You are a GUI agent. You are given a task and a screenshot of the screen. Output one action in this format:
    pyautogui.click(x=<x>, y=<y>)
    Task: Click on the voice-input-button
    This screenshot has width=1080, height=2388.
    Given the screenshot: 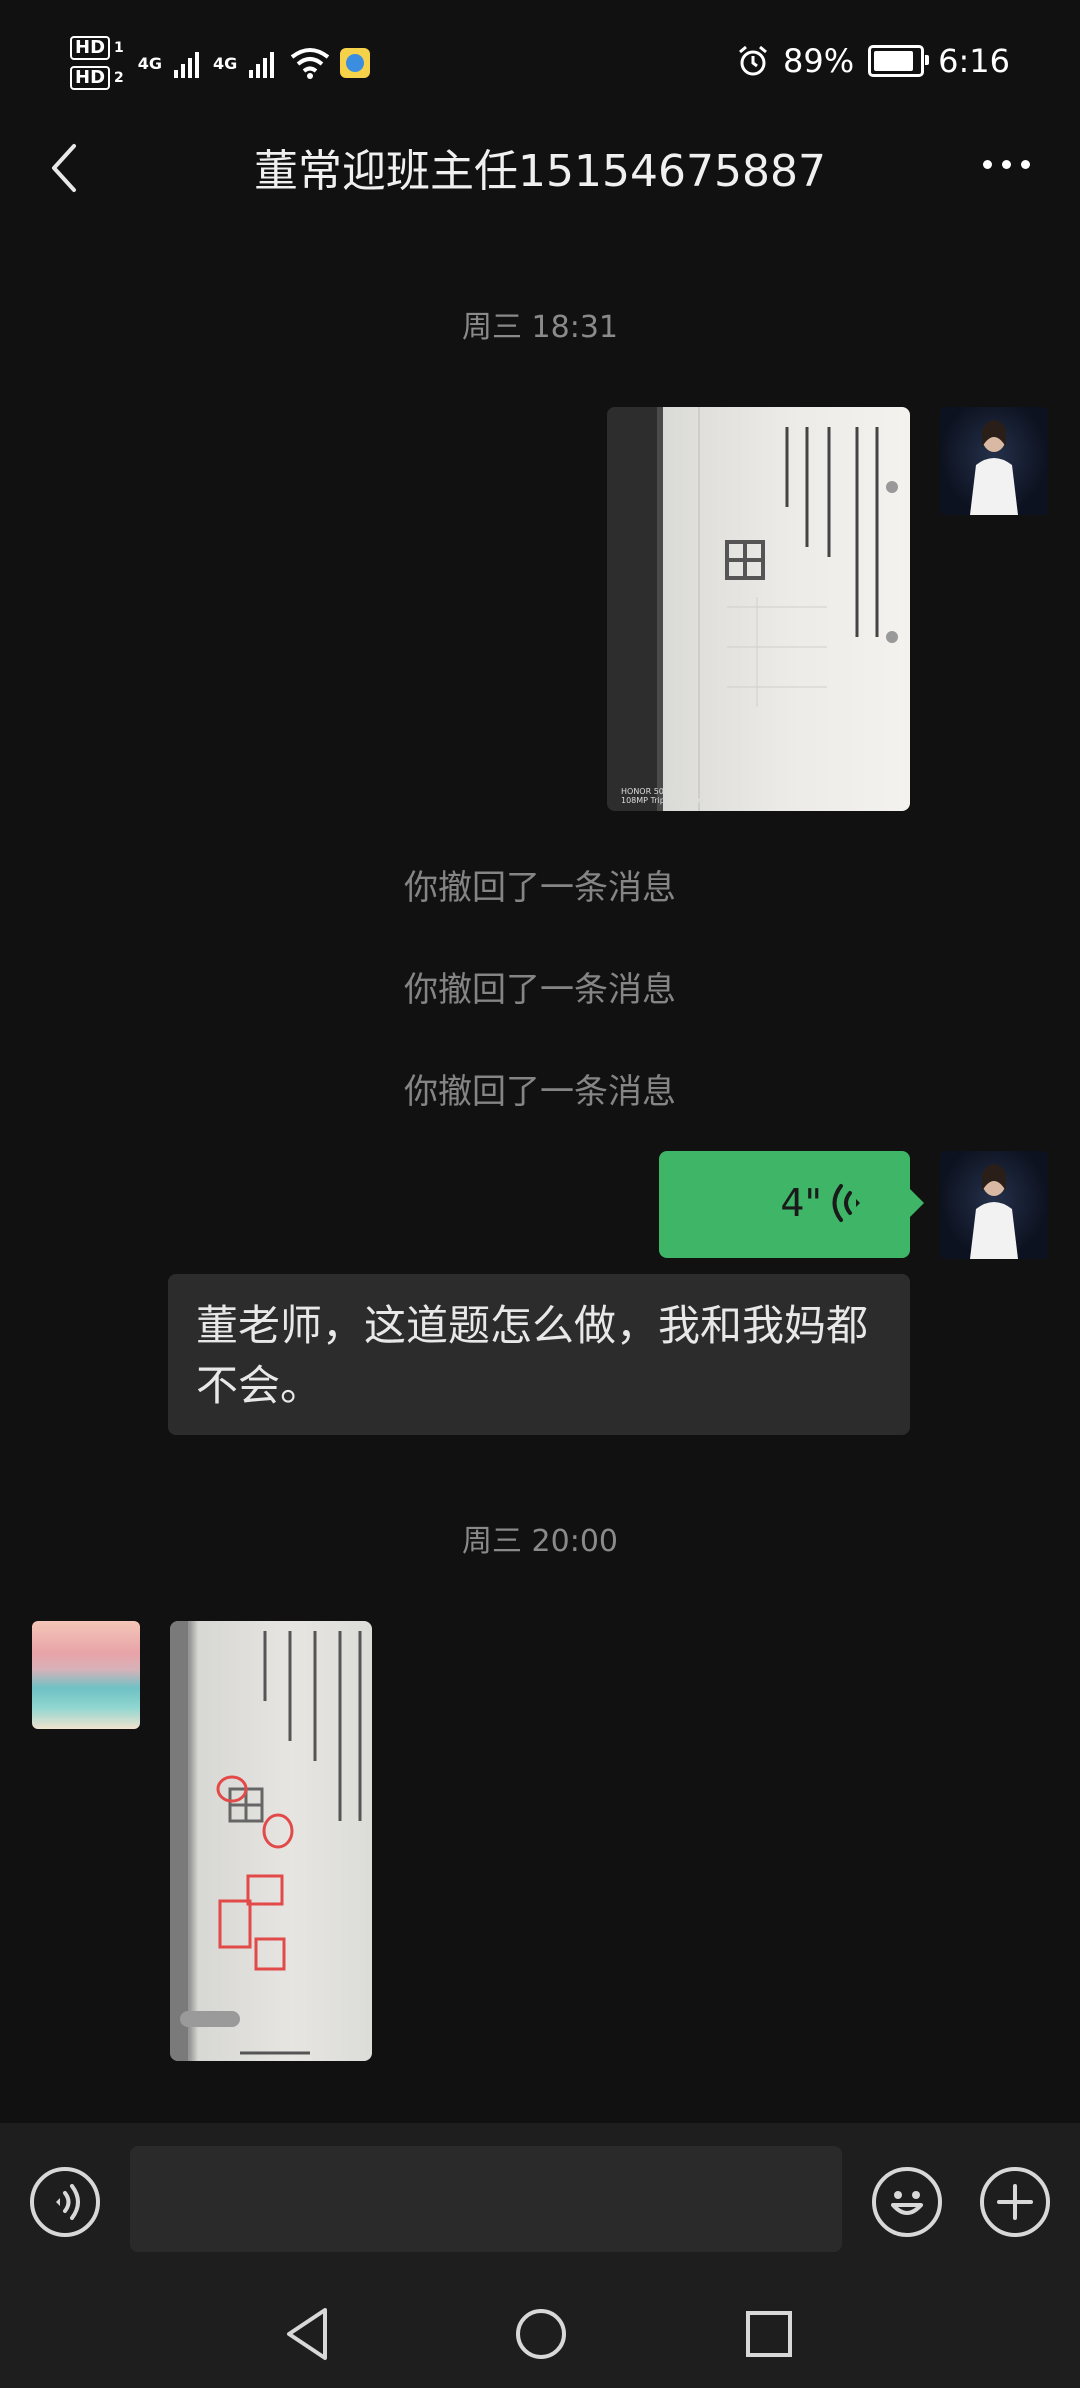 What is the action you would take?
    pyautogui.click(x=65, y=2202)
    